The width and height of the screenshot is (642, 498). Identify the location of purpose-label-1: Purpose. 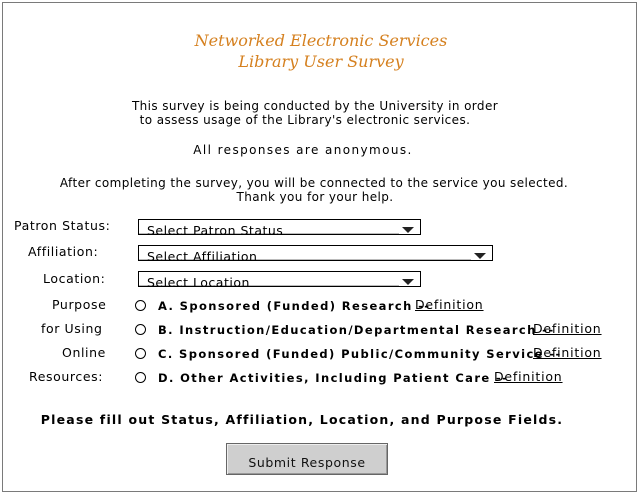
(79, 304).